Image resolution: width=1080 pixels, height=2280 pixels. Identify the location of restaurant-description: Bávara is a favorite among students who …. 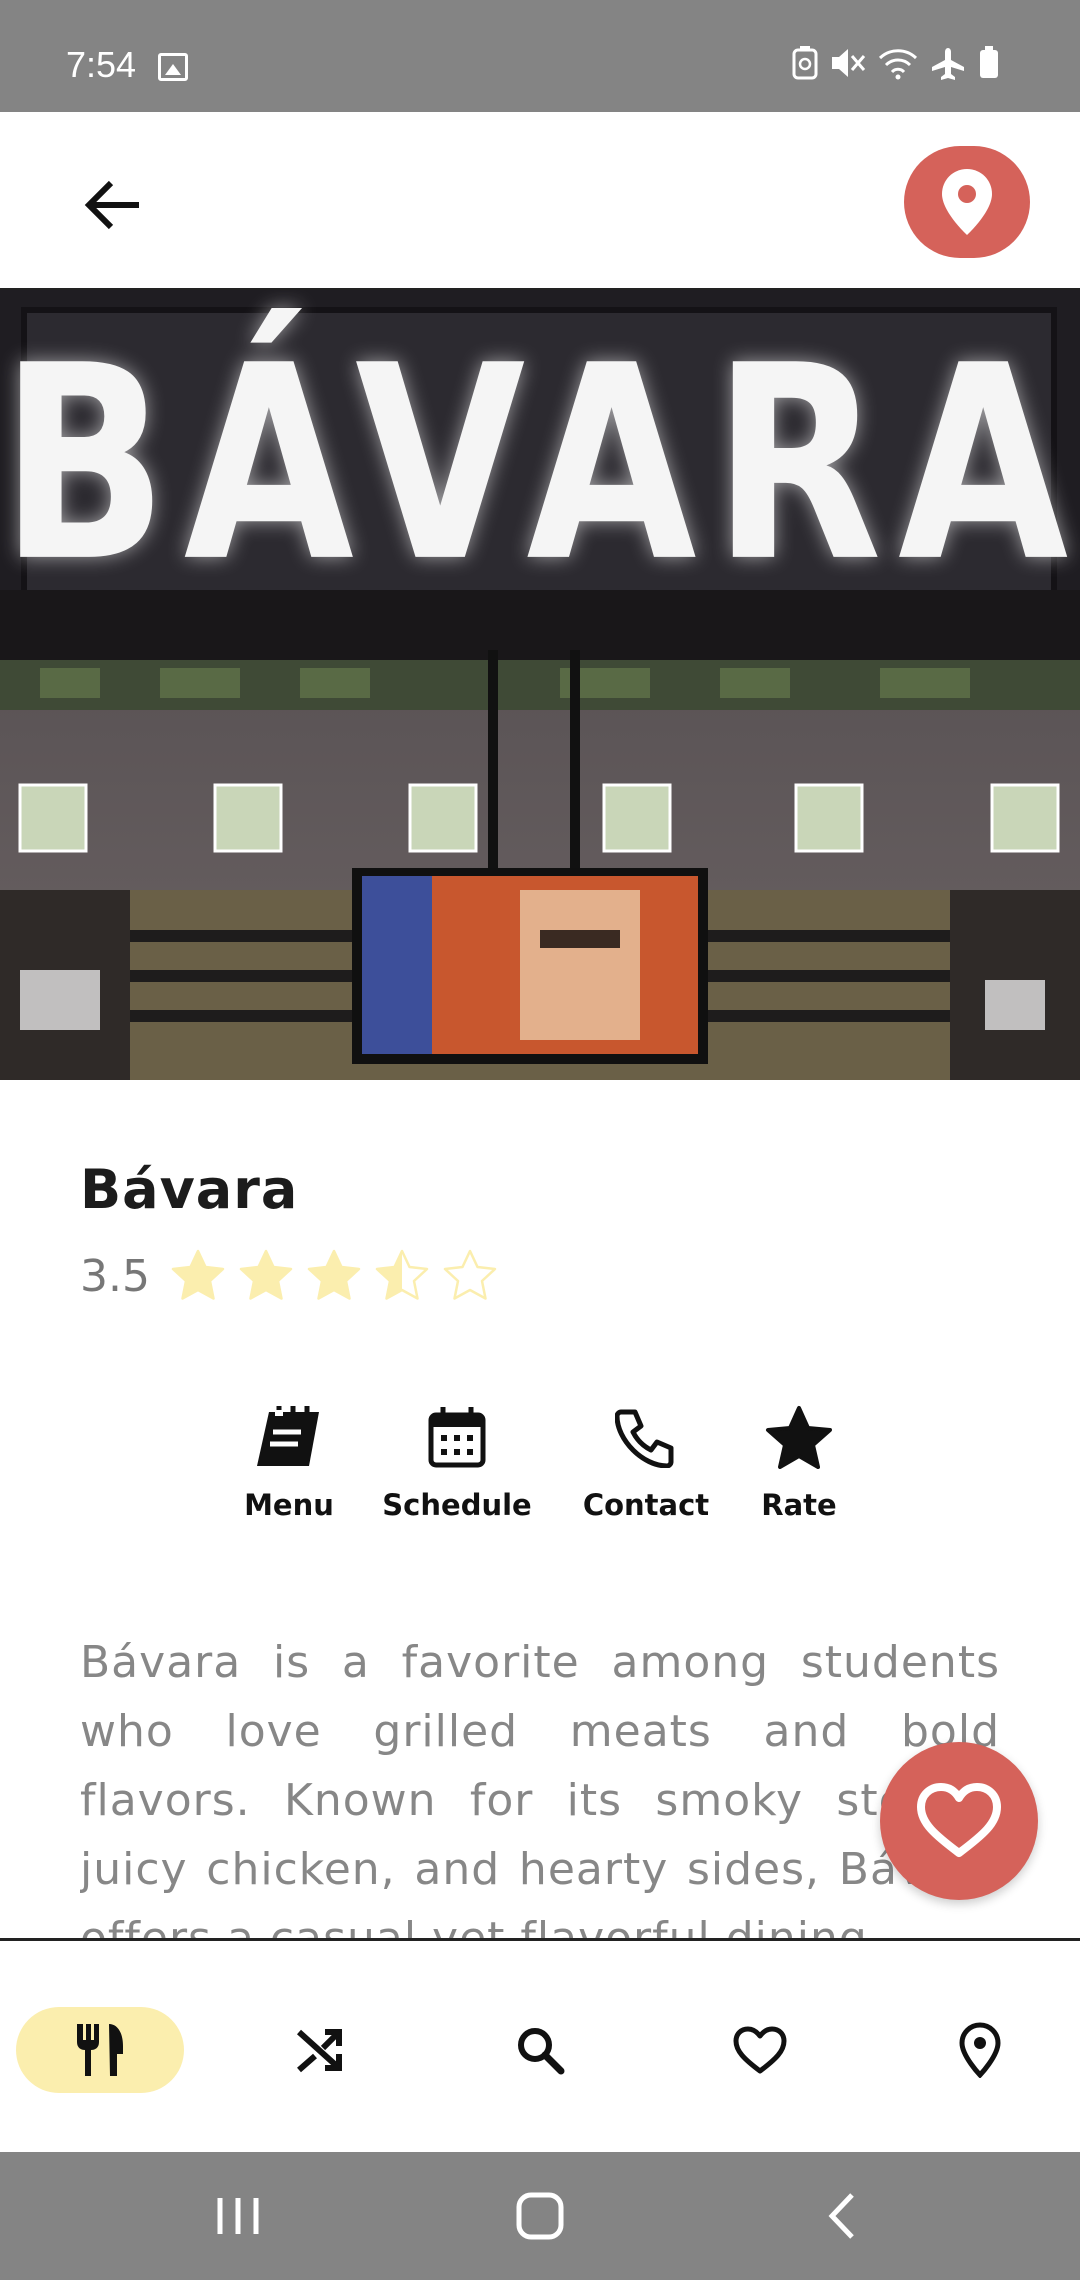
(540, 1787).